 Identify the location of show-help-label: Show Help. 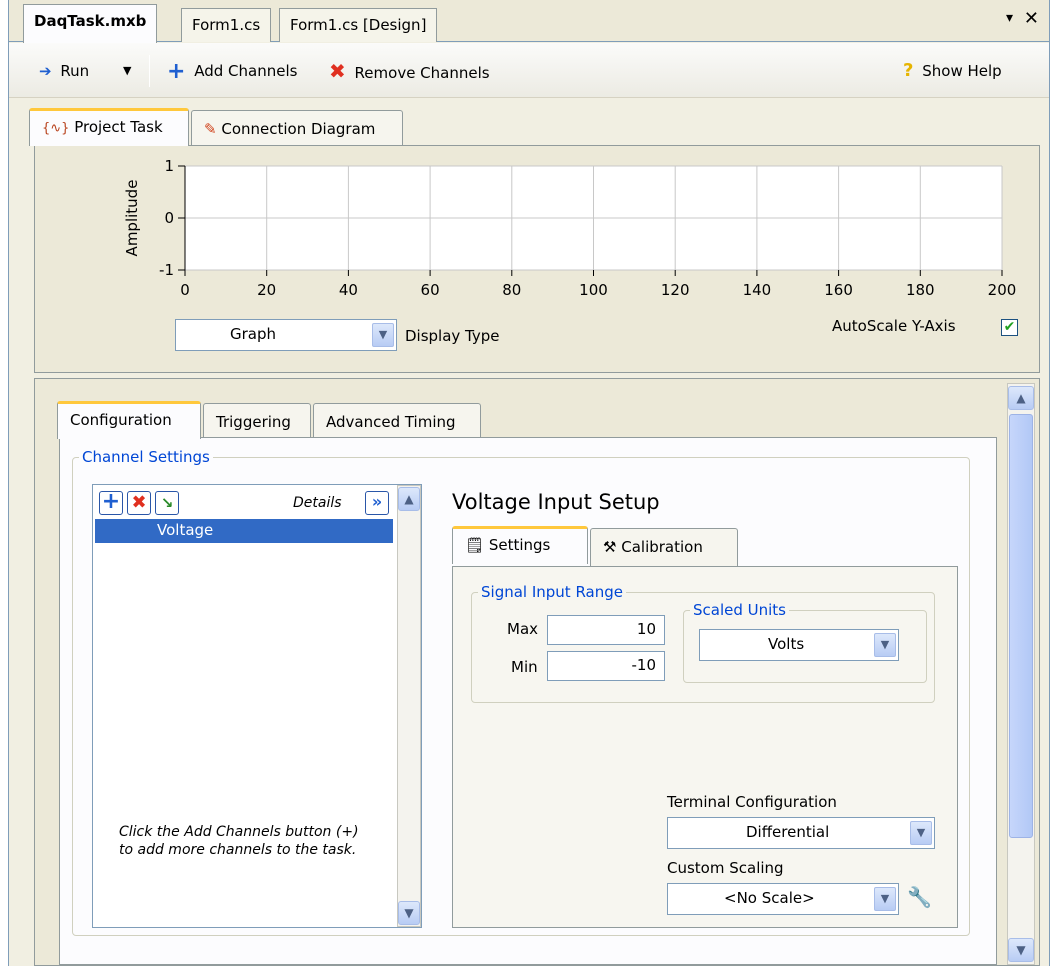
(962, 71).